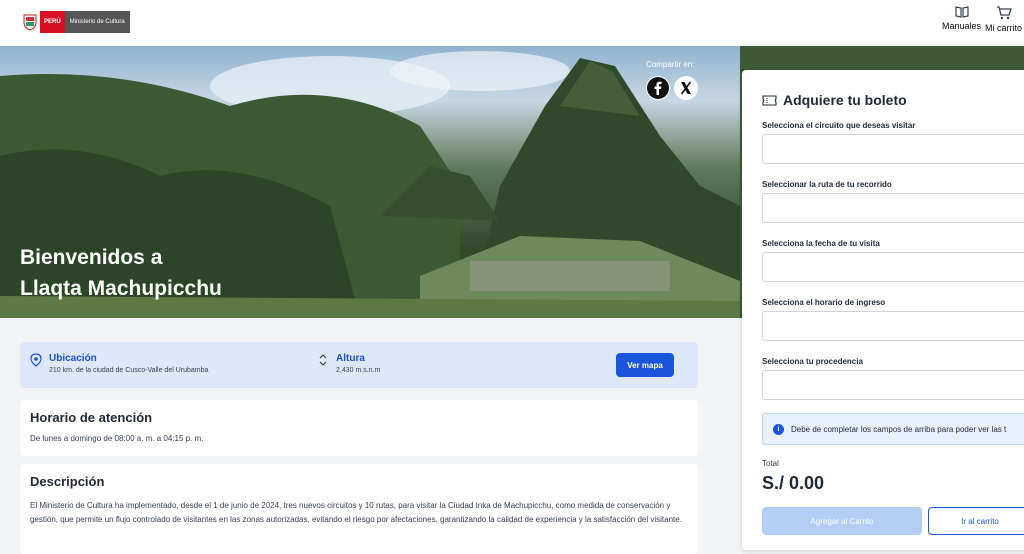 This screenshot has height=554, width=1024. I want to click on coat-of-arms-icon, so click(30, 22).